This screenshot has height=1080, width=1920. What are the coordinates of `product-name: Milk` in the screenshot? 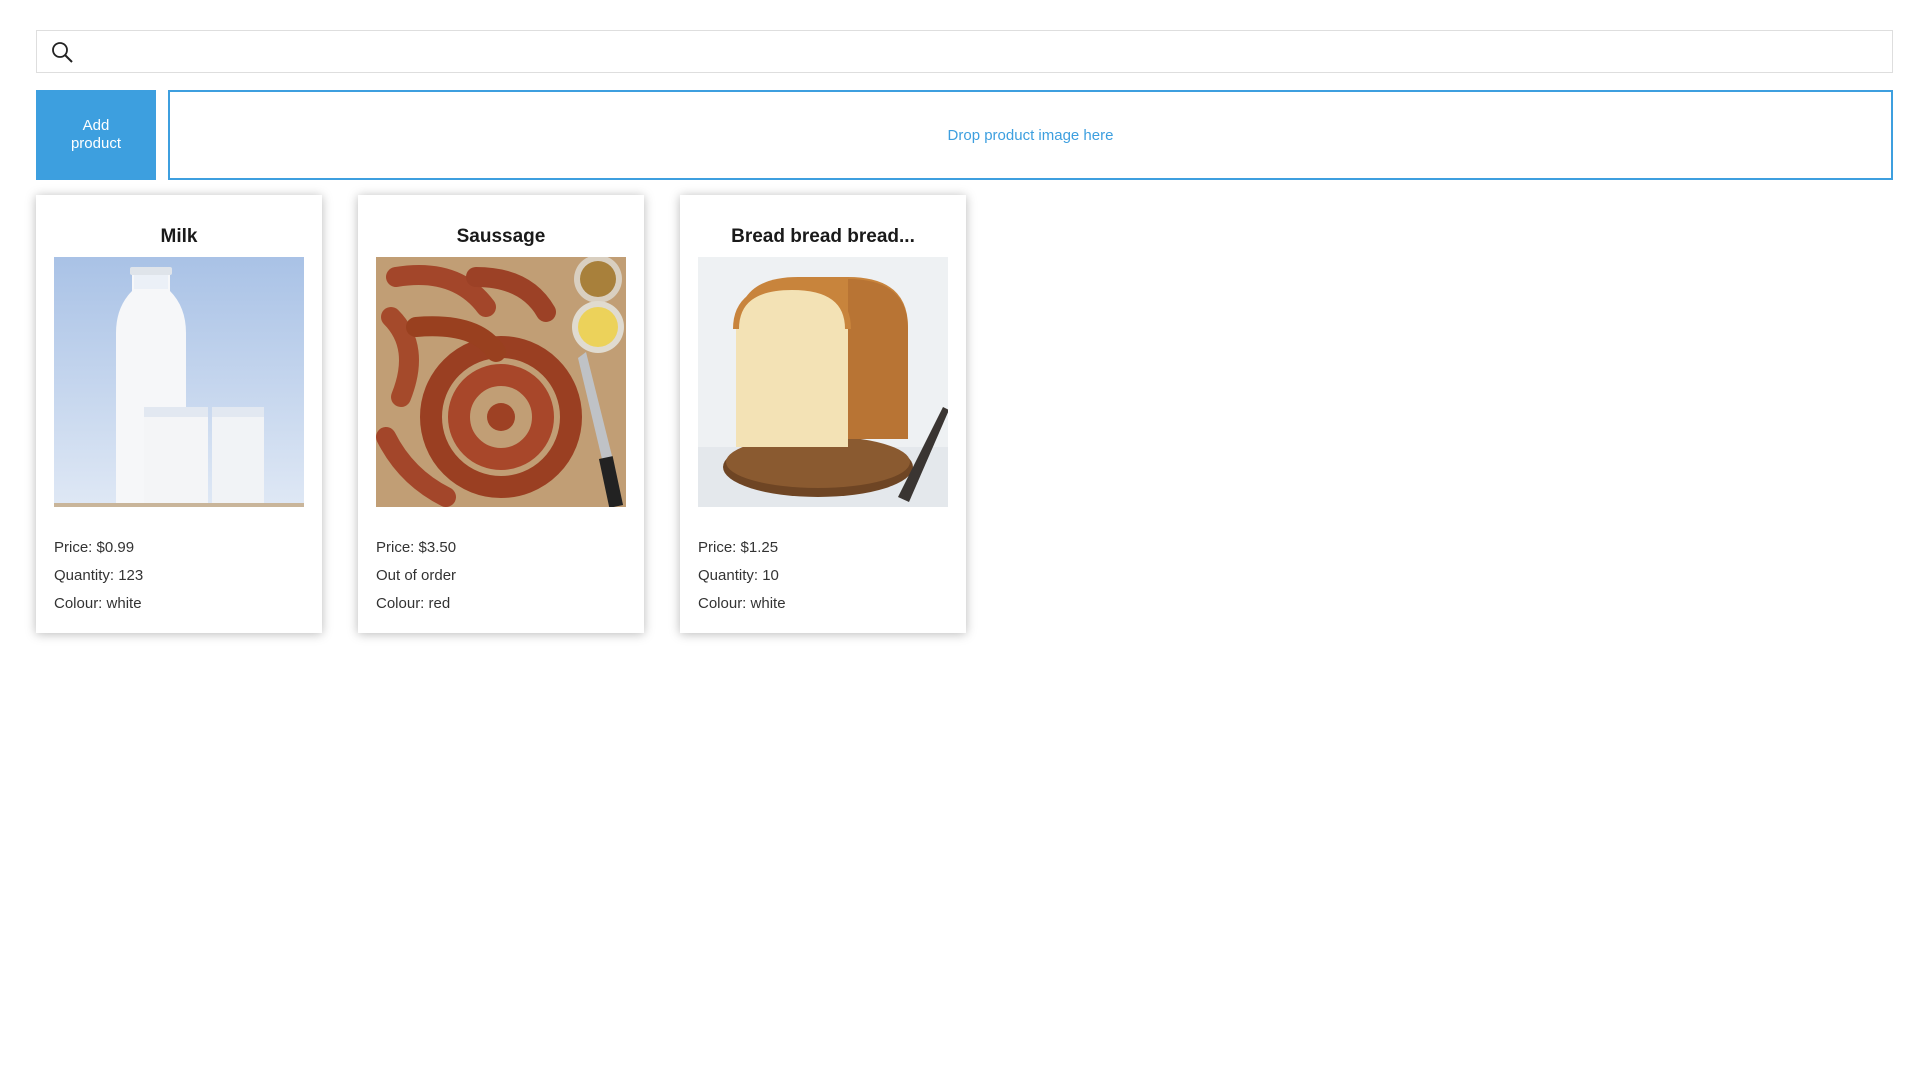 It's located at (179, 236).